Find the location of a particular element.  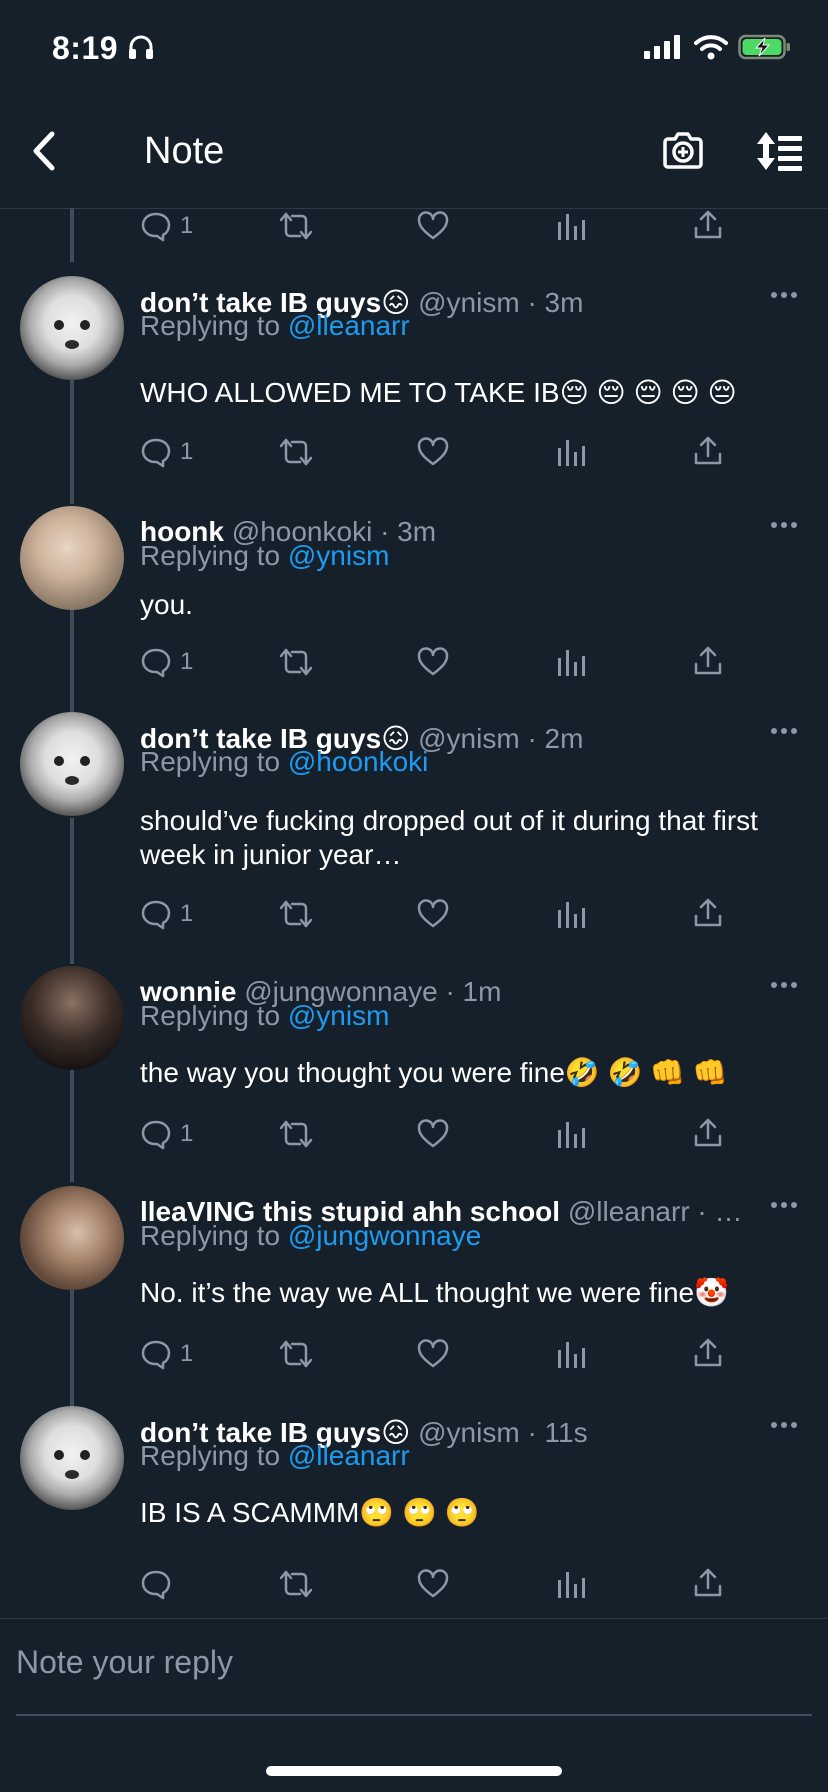

mention-link: @jungwonnaye is located at coordinates (384, 1235).